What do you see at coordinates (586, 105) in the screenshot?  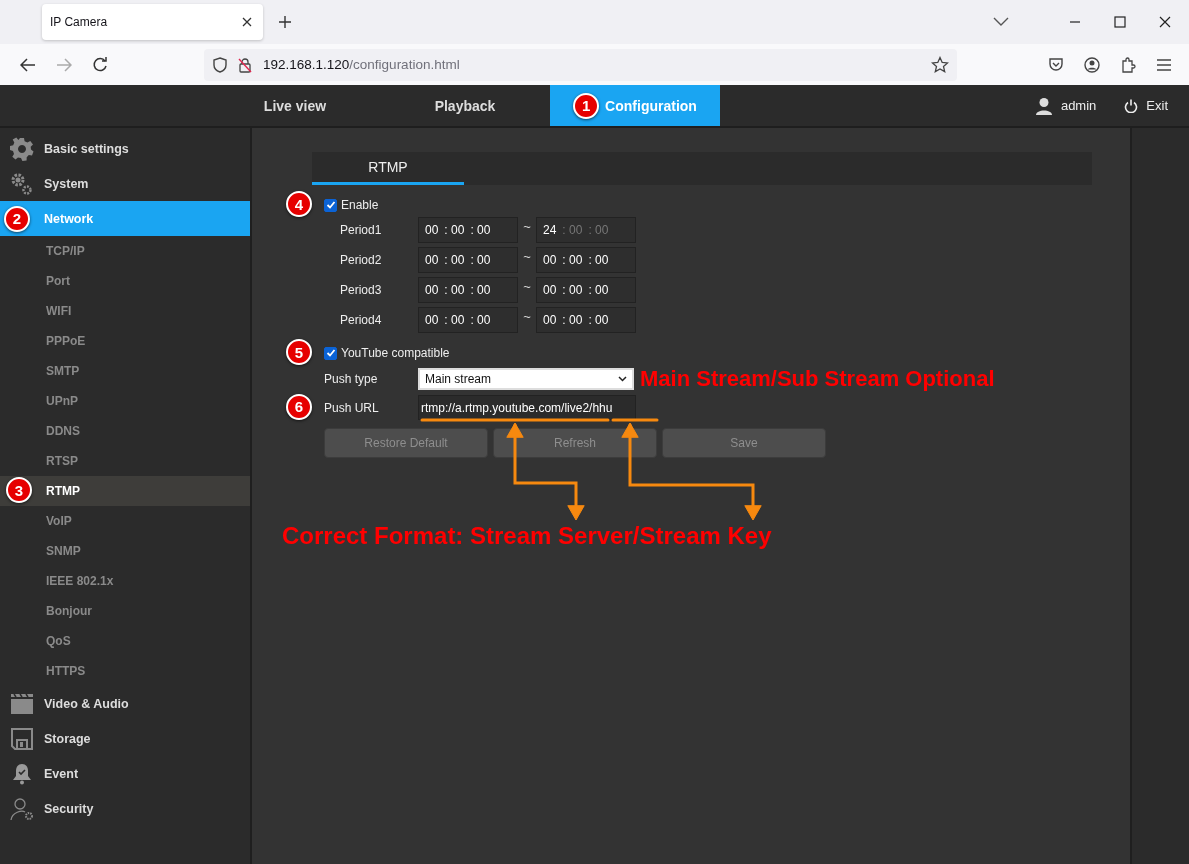 I see `number-badge: 1` at bounding box center [586, 105].